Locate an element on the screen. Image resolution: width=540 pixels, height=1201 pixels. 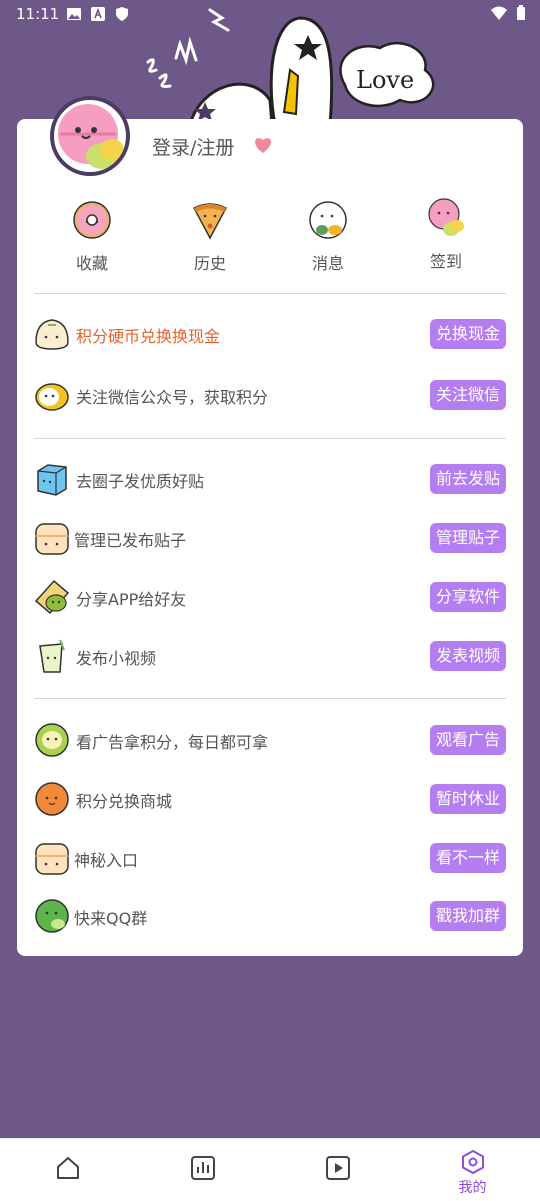
quick-action-messages: 消息 is located at coordinates (328, 237).